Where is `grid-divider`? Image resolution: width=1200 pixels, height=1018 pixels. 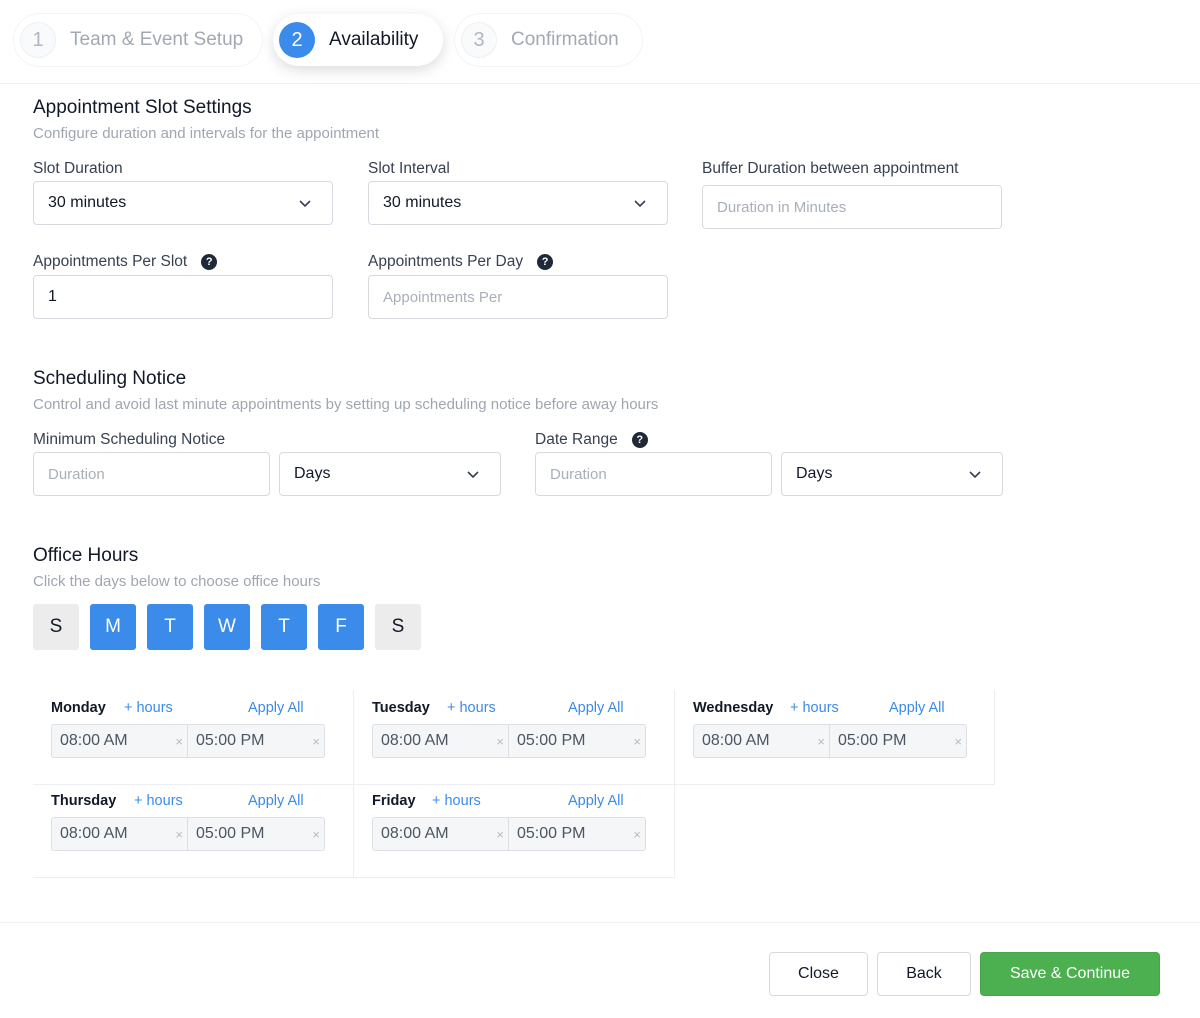 grid-divider is located at coordinates (354, 877).